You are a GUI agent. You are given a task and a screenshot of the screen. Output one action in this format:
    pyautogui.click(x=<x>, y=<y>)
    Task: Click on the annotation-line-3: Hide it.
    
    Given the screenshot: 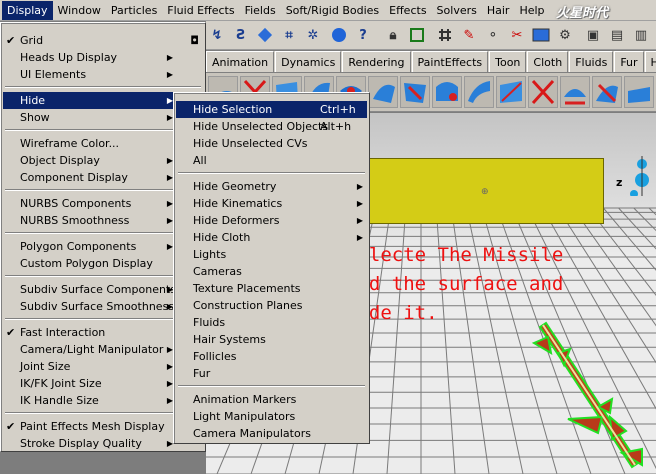 What is the action you would take?
    pyautogui.click(x=392, y=313)
    